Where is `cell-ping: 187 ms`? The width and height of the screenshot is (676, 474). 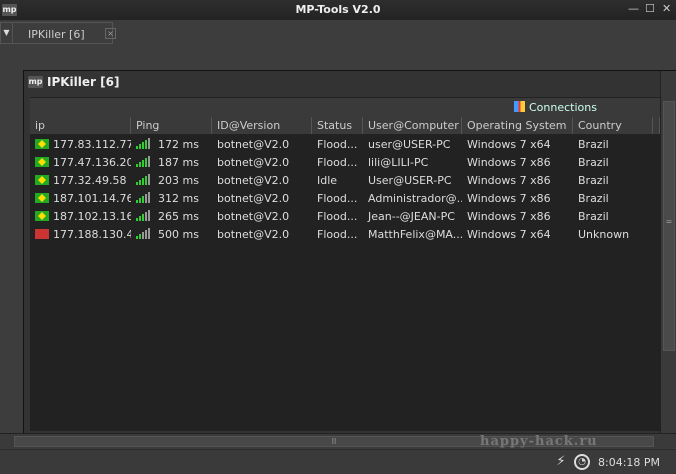
cell-ping: 187 ms is located at coordinates (171, 162).